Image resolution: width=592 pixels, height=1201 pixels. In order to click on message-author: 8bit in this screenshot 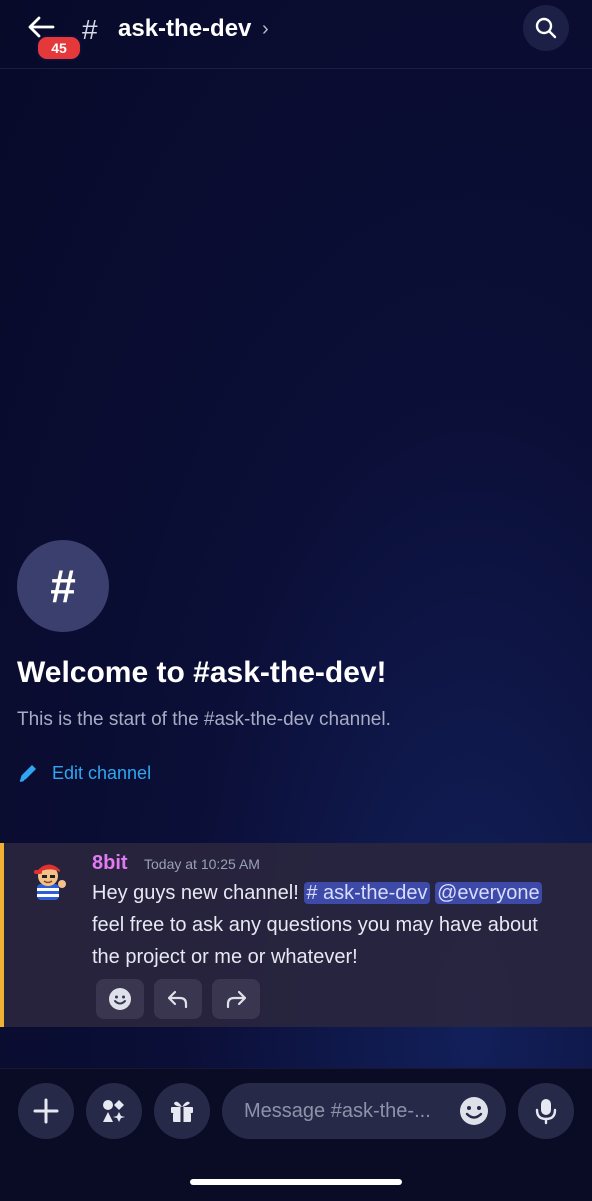, I will do `click(110, 863)`.